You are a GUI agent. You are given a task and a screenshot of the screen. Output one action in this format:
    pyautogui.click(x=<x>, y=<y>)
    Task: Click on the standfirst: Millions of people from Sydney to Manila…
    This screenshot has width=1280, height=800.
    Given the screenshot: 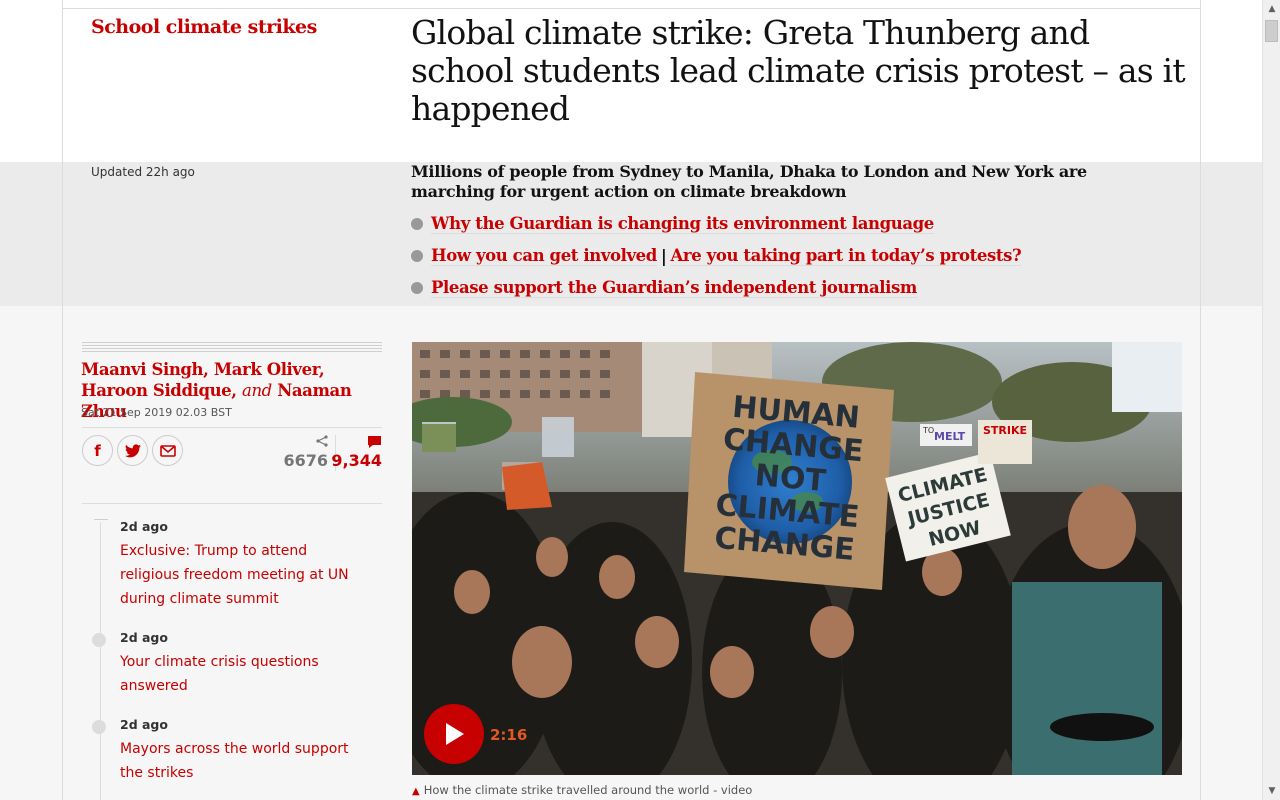 What is the action you would take?
    pyautogui.click(x=749, y=181)
    